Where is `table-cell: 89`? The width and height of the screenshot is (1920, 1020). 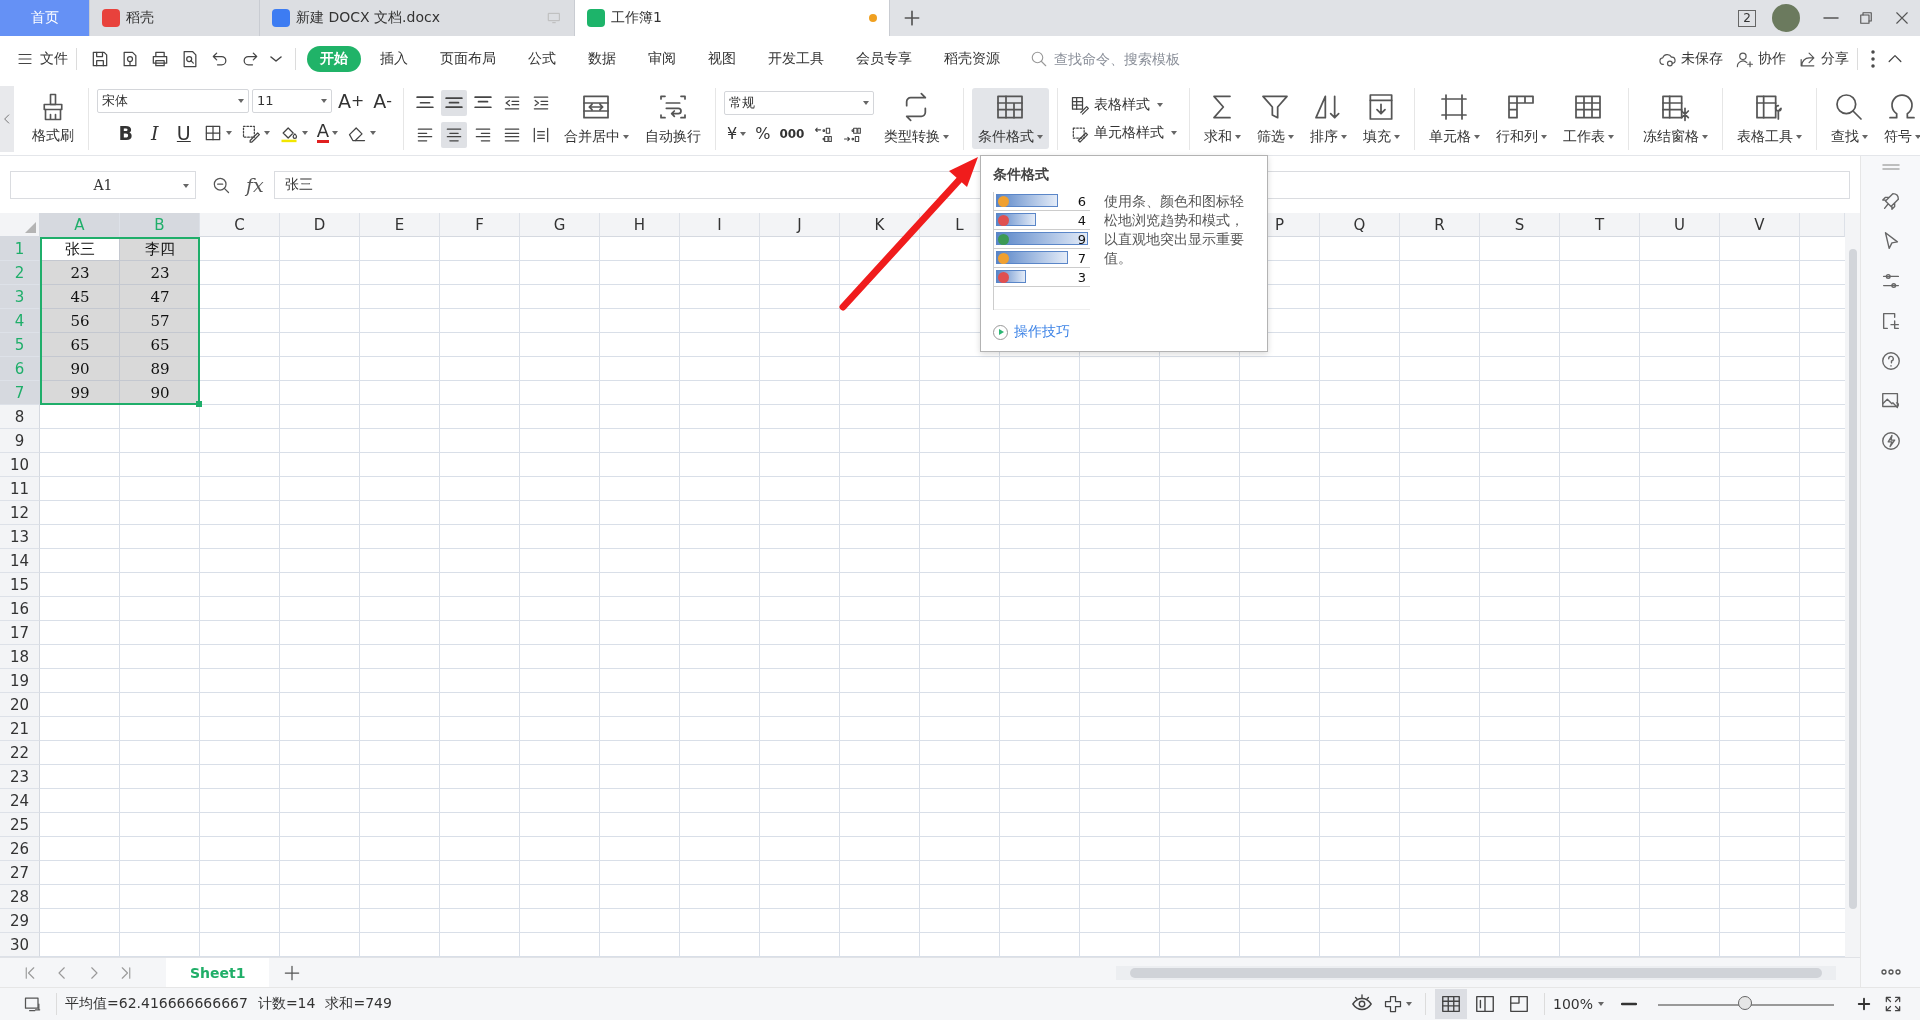
table-cell: 89 is located at coordinates (160, 369).